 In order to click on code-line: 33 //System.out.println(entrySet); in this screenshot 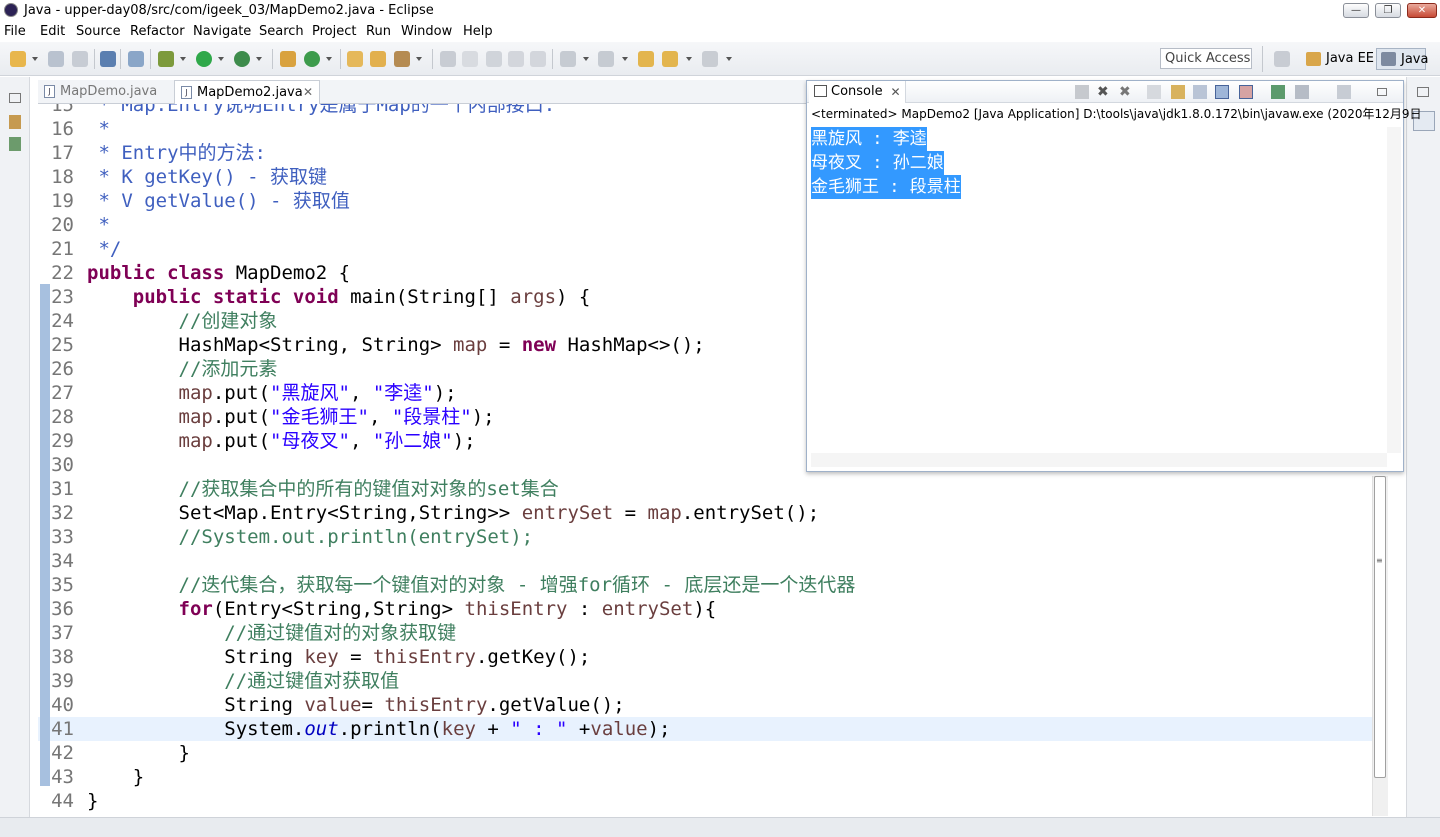, I will do `click(708, 537)`.